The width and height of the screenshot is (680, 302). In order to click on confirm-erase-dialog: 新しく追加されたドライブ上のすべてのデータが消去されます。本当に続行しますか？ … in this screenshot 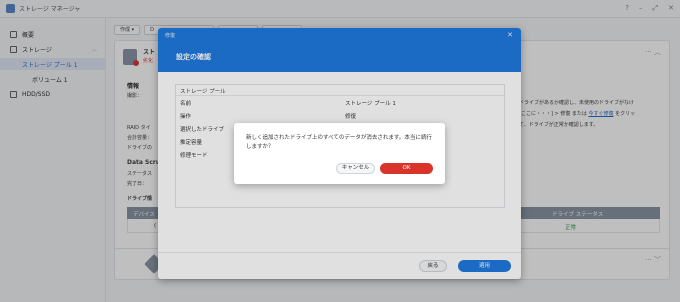, I will do `click(339, 153)`.